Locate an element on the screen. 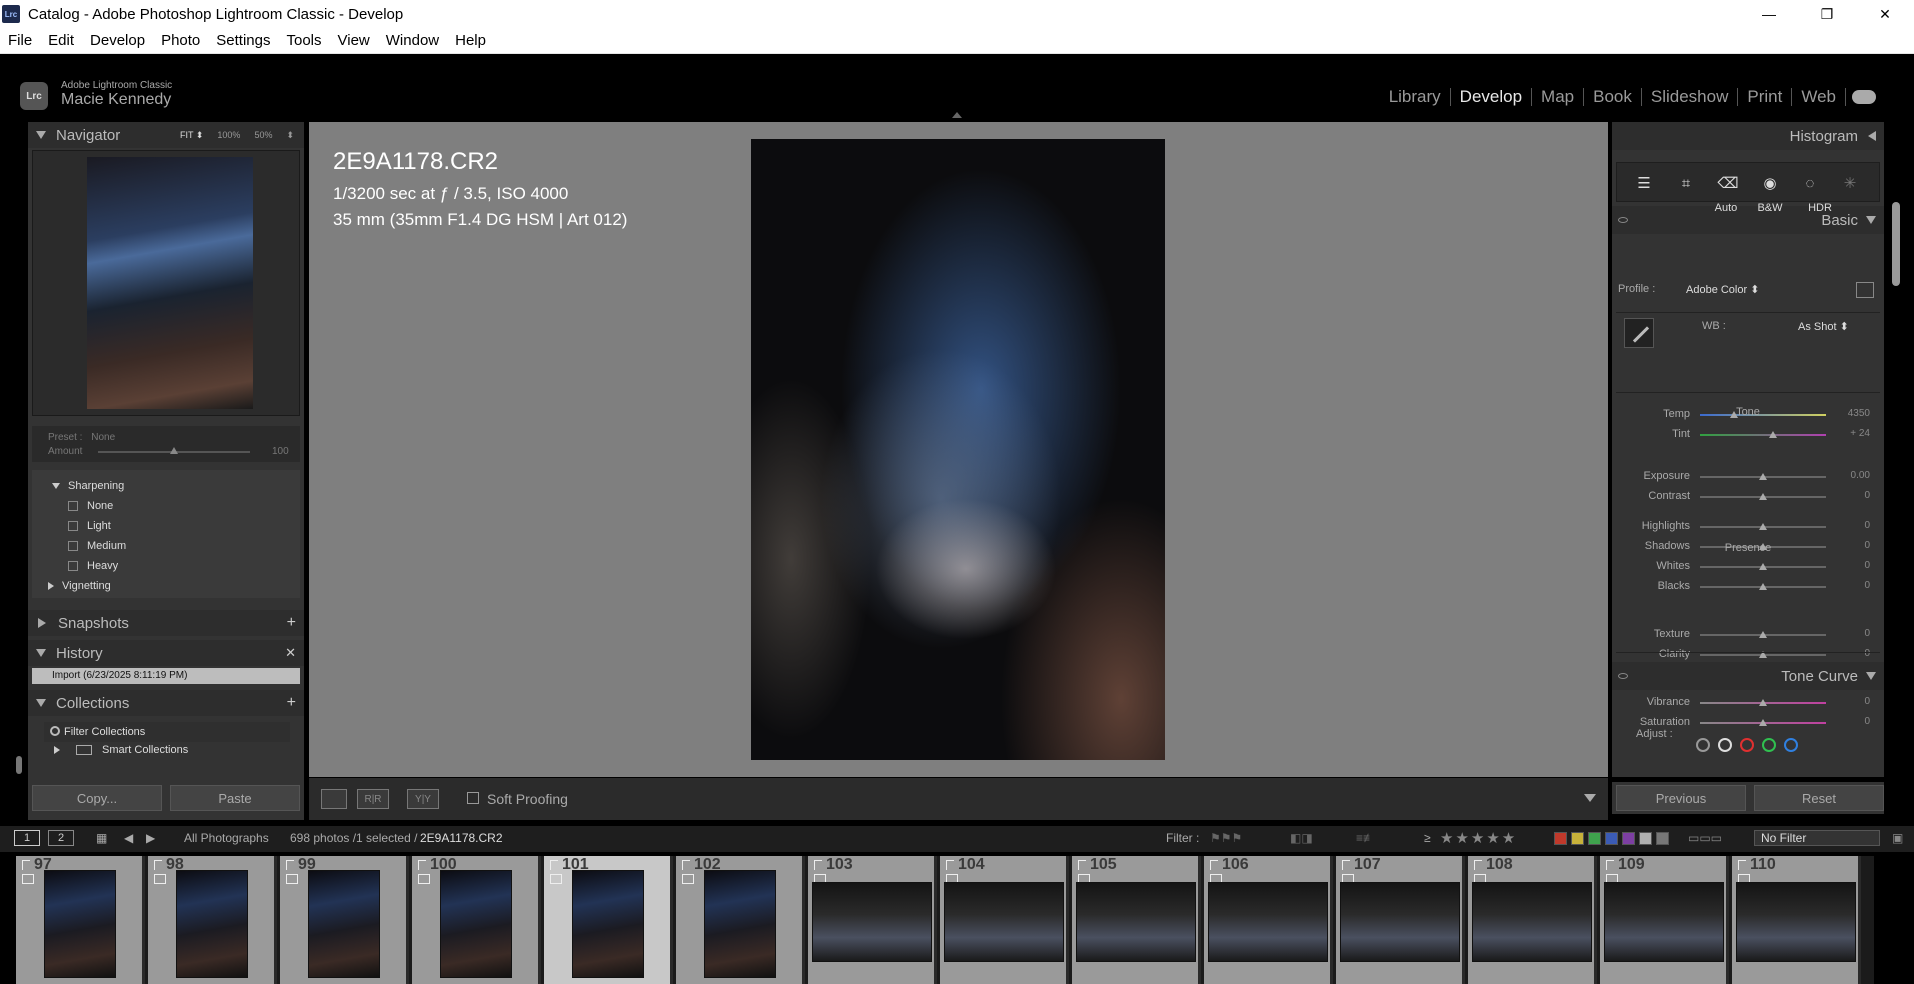  histogram-header: Histogram is located at coordinates (1748, 136).